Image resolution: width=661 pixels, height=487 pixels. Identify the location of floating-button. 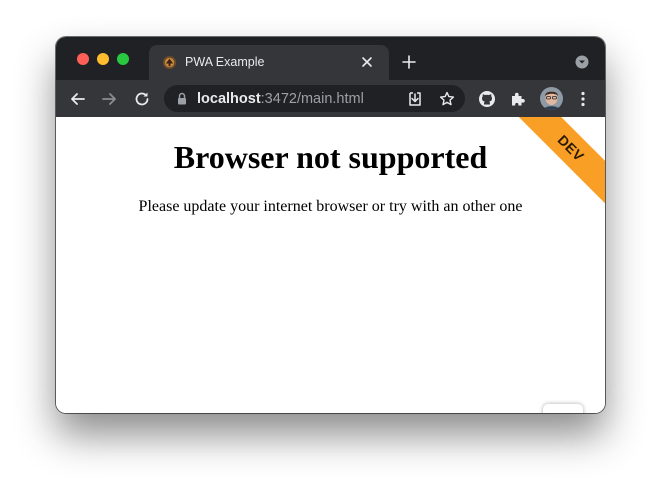
(563, 408).